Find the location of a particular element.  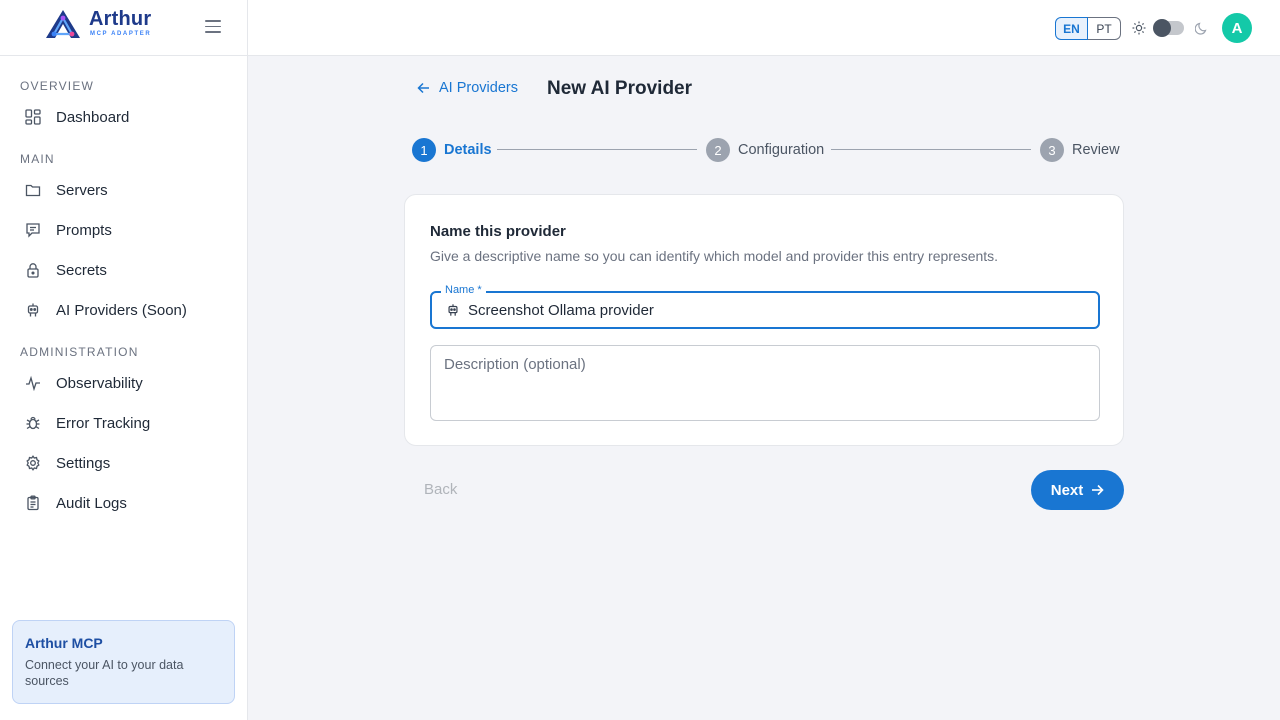

name-input is located at coordinates (778, 310).